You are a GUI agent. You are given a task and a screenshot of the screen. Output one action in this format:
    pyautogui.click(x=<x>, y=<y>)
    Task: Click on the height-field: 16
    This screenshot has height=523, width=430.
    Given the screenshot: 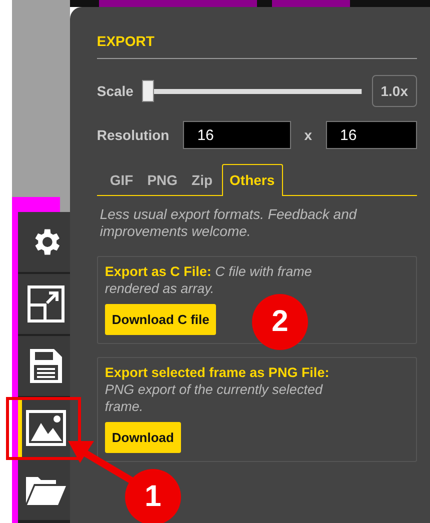 What is the action you would take?
    pyautogui.click(x=371, y=135)
    